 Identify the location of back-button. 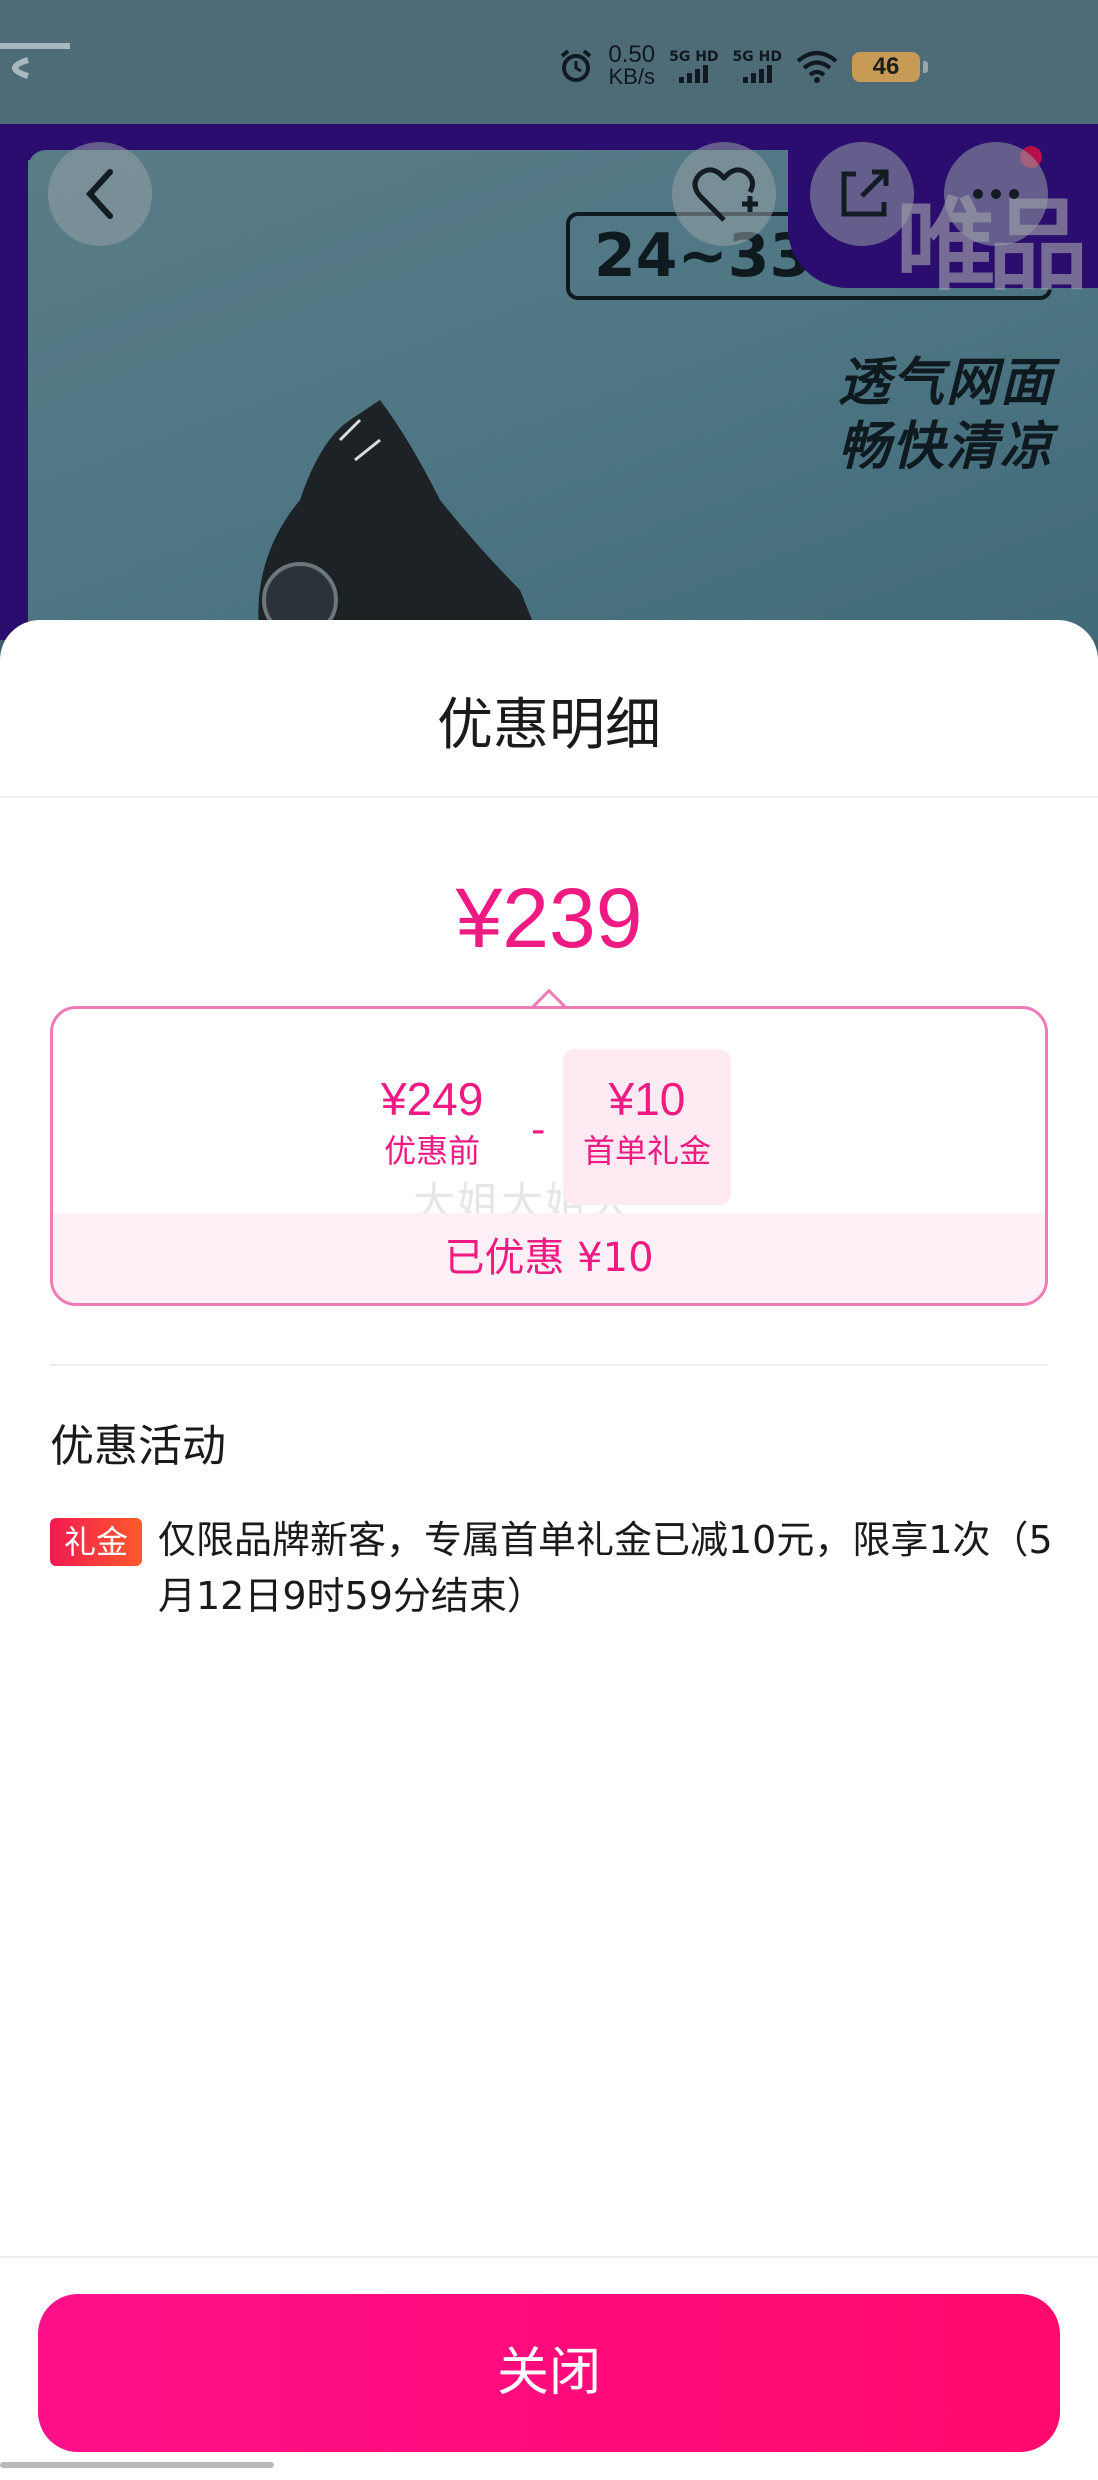
(100, 194).